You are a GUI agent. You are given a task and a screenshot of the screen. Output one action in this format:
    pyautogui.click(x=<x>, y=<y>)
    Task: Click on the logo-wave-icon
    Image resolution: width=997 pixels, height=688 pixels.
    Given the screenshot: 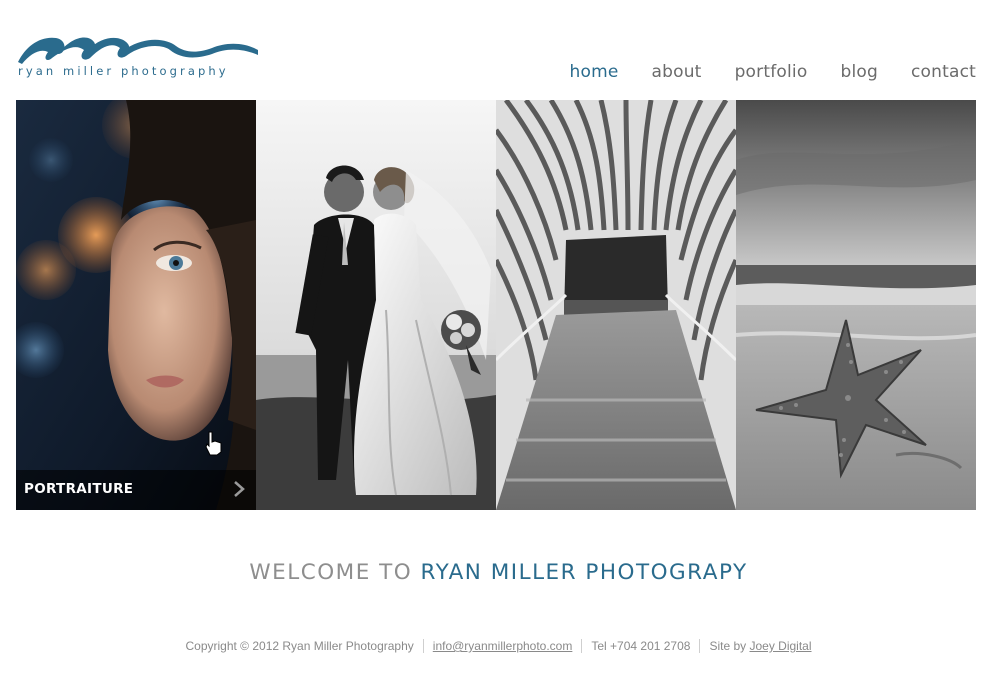 What is the action you would take?
    pyautogui.click(x=138, y=50)
    